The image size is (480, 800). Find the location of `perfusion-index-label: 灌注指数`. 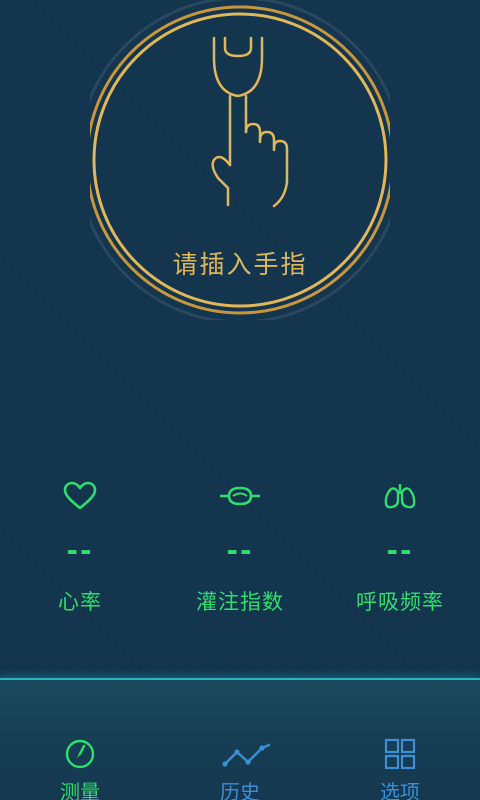

perfusion-index-label: 灌注指数 is located at coordinates (240, 602).